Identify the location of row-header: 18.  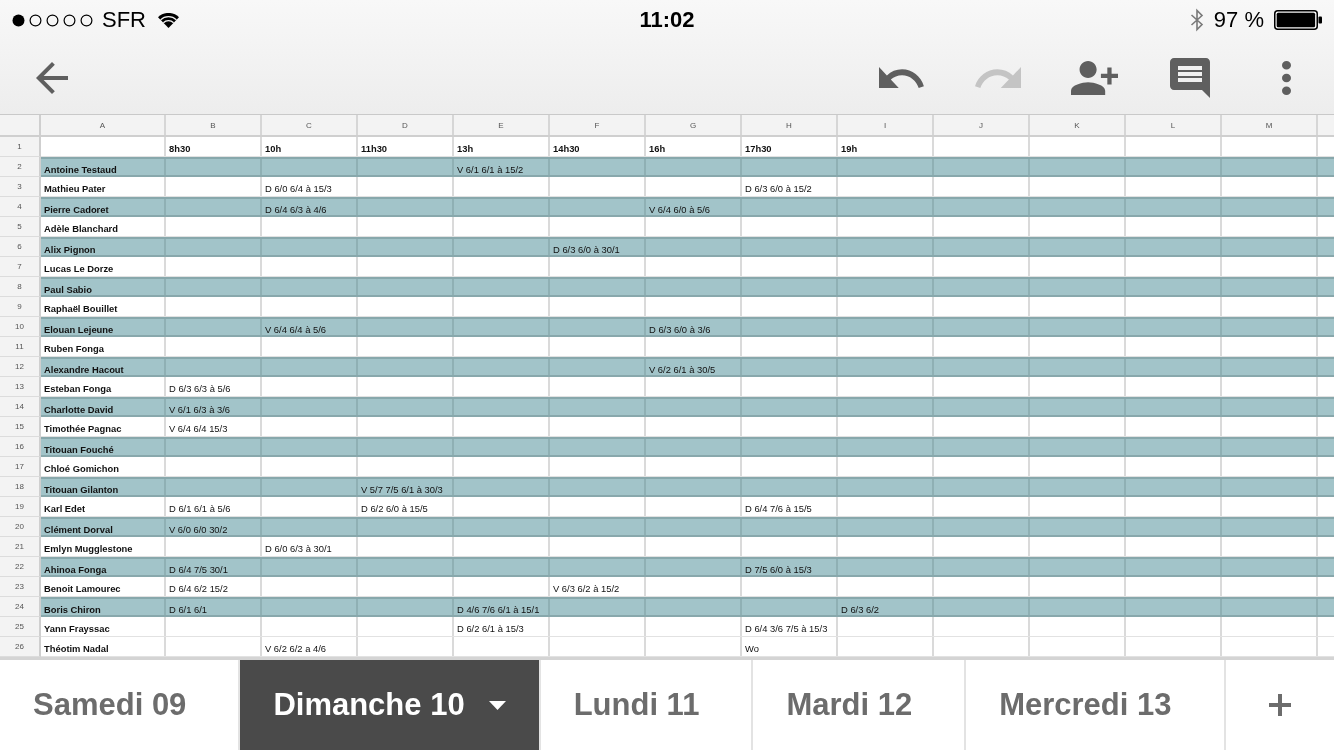
(20, 487).